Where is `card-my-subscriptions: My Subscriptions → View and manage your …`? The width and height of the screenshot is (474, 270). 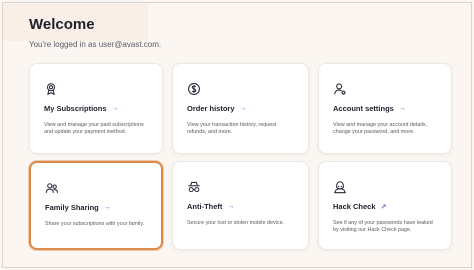 card-my-subscriptions: My Subscriptions → View and manage your … is located at coordinates (96, 108).